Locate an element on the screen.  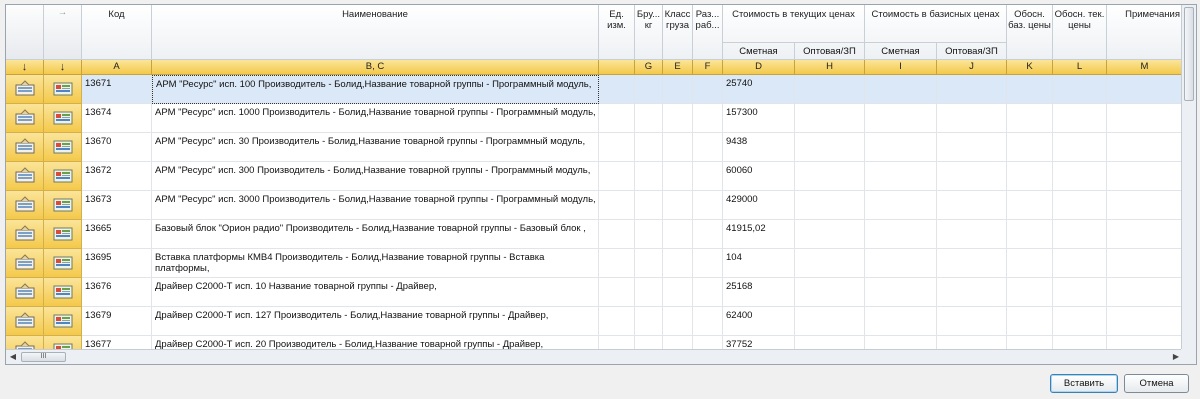
vertical-scrollbar is located at coordinates (1188, 177).